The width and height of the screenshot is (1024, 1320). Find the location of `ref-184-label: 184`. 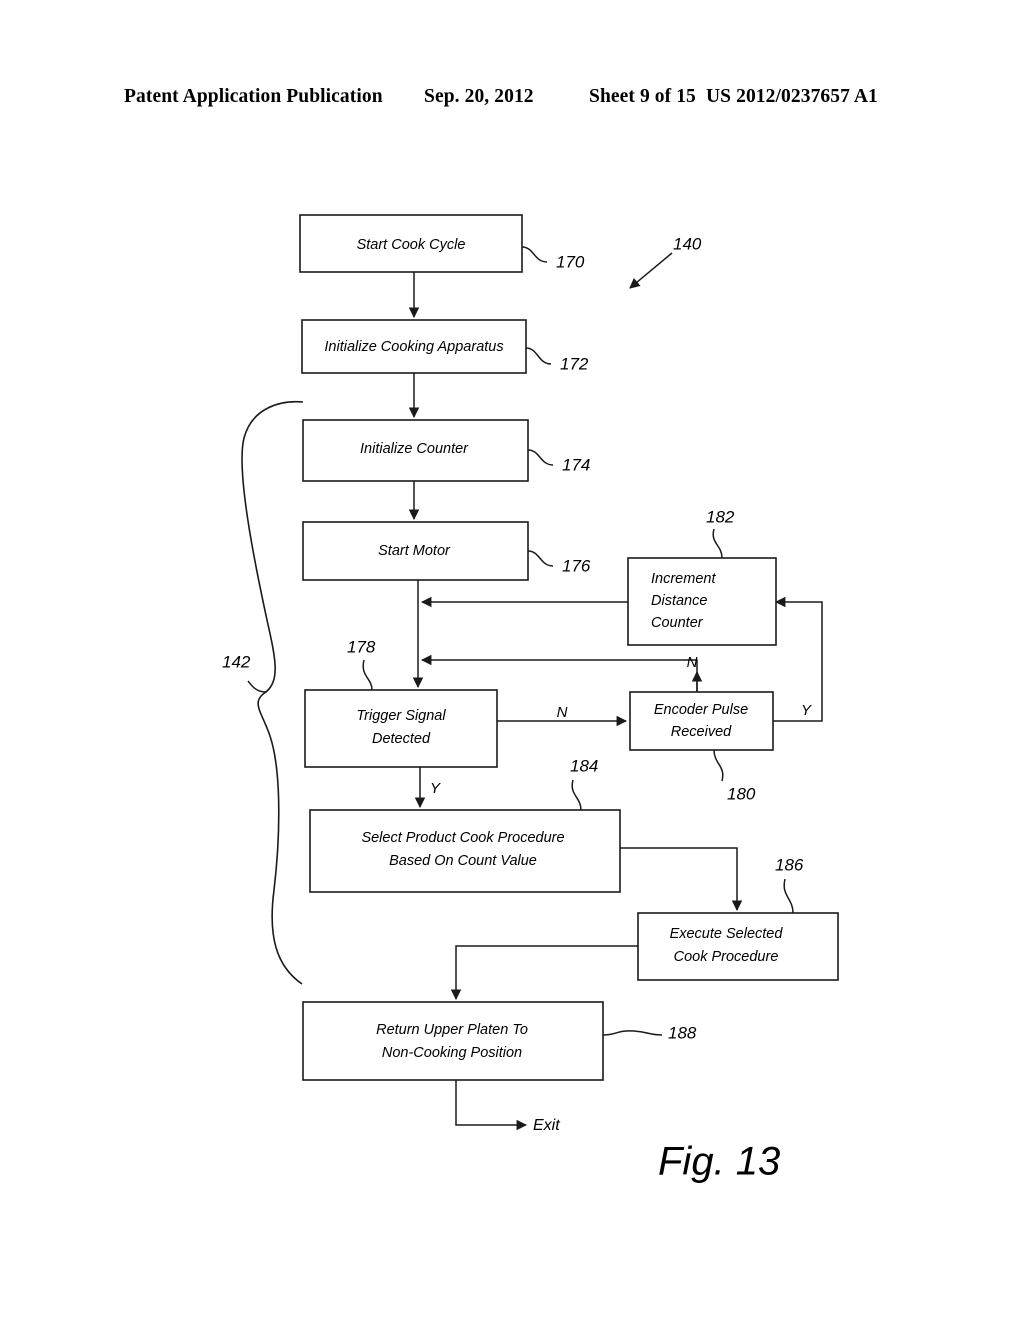

ref-184-label: 184 is located at coordinates (584, 765).